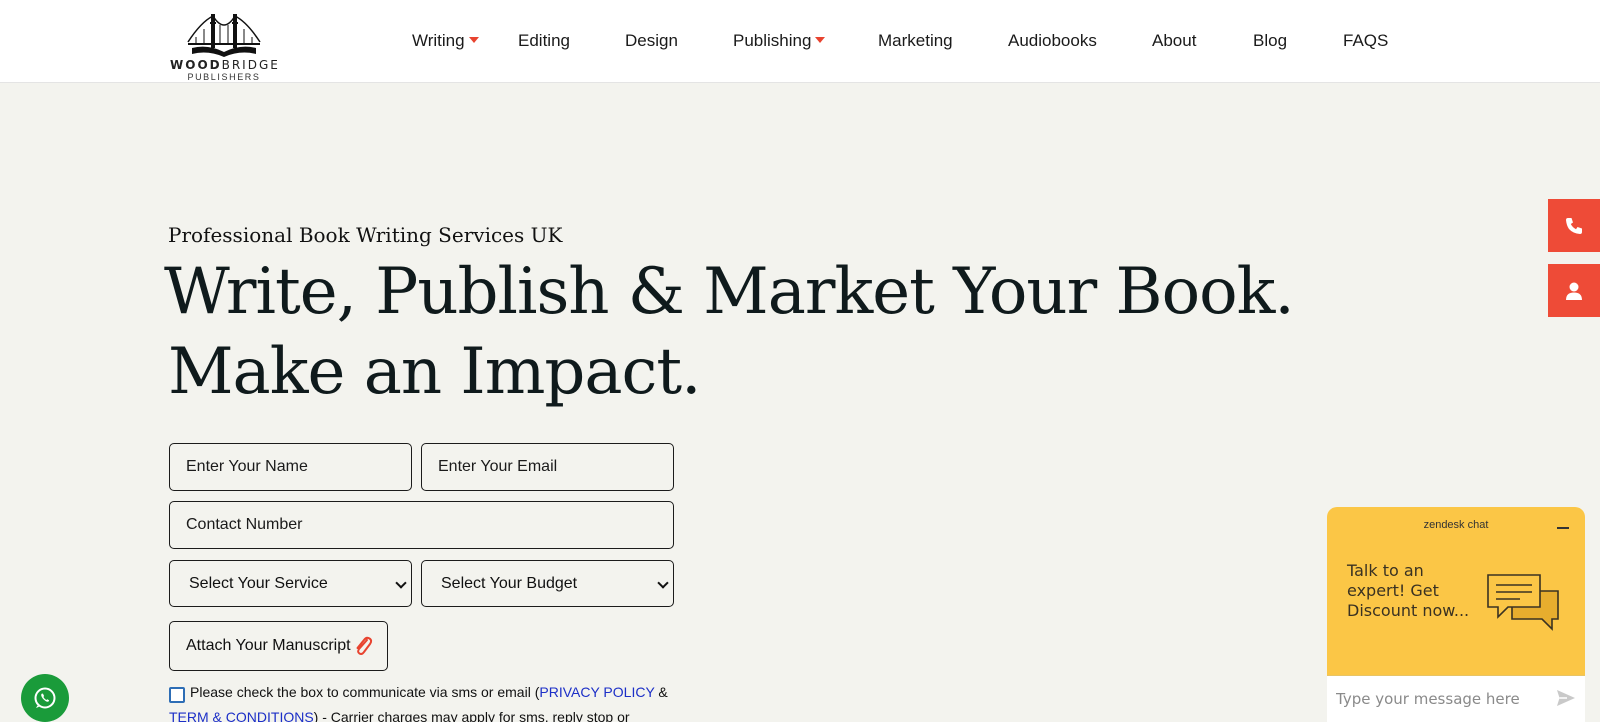 Image resolution: width=1600 pixels, height=722 pixels. What do you see at coordinates (651, 41) in the screenshot?
I see `nav-item-design: Design` at bounding box center [651, 41].